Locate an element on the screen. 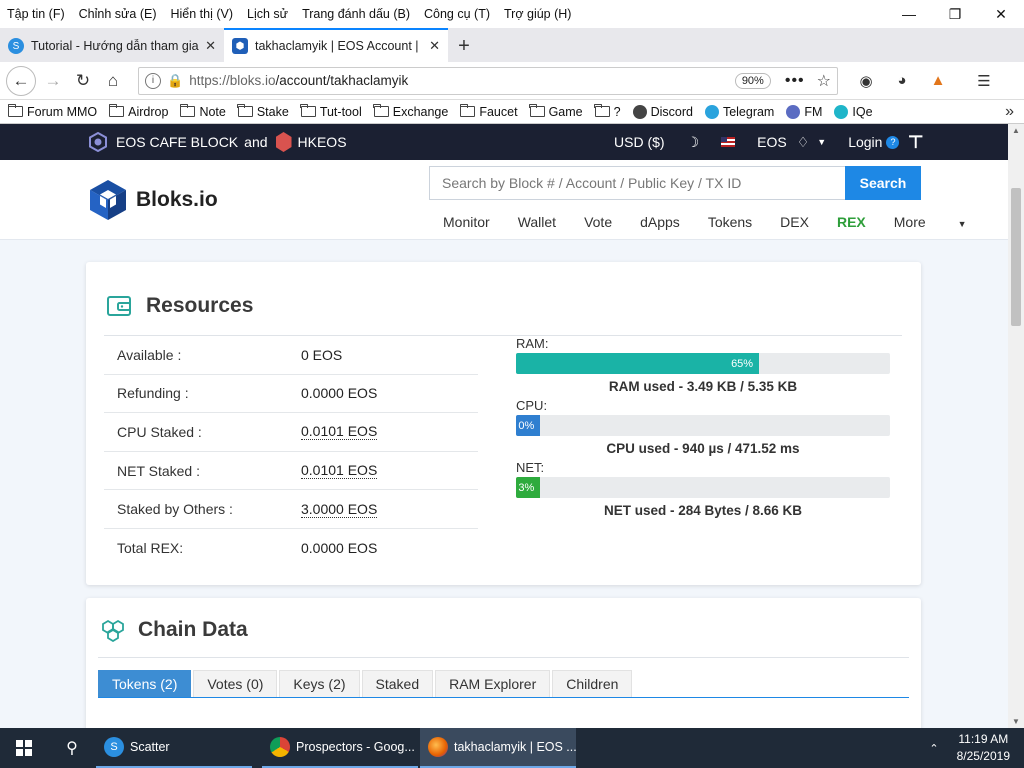 The width and height of the screenshot is (1024, 768). bookmark-item: Game is located at coordinates (556, 111).